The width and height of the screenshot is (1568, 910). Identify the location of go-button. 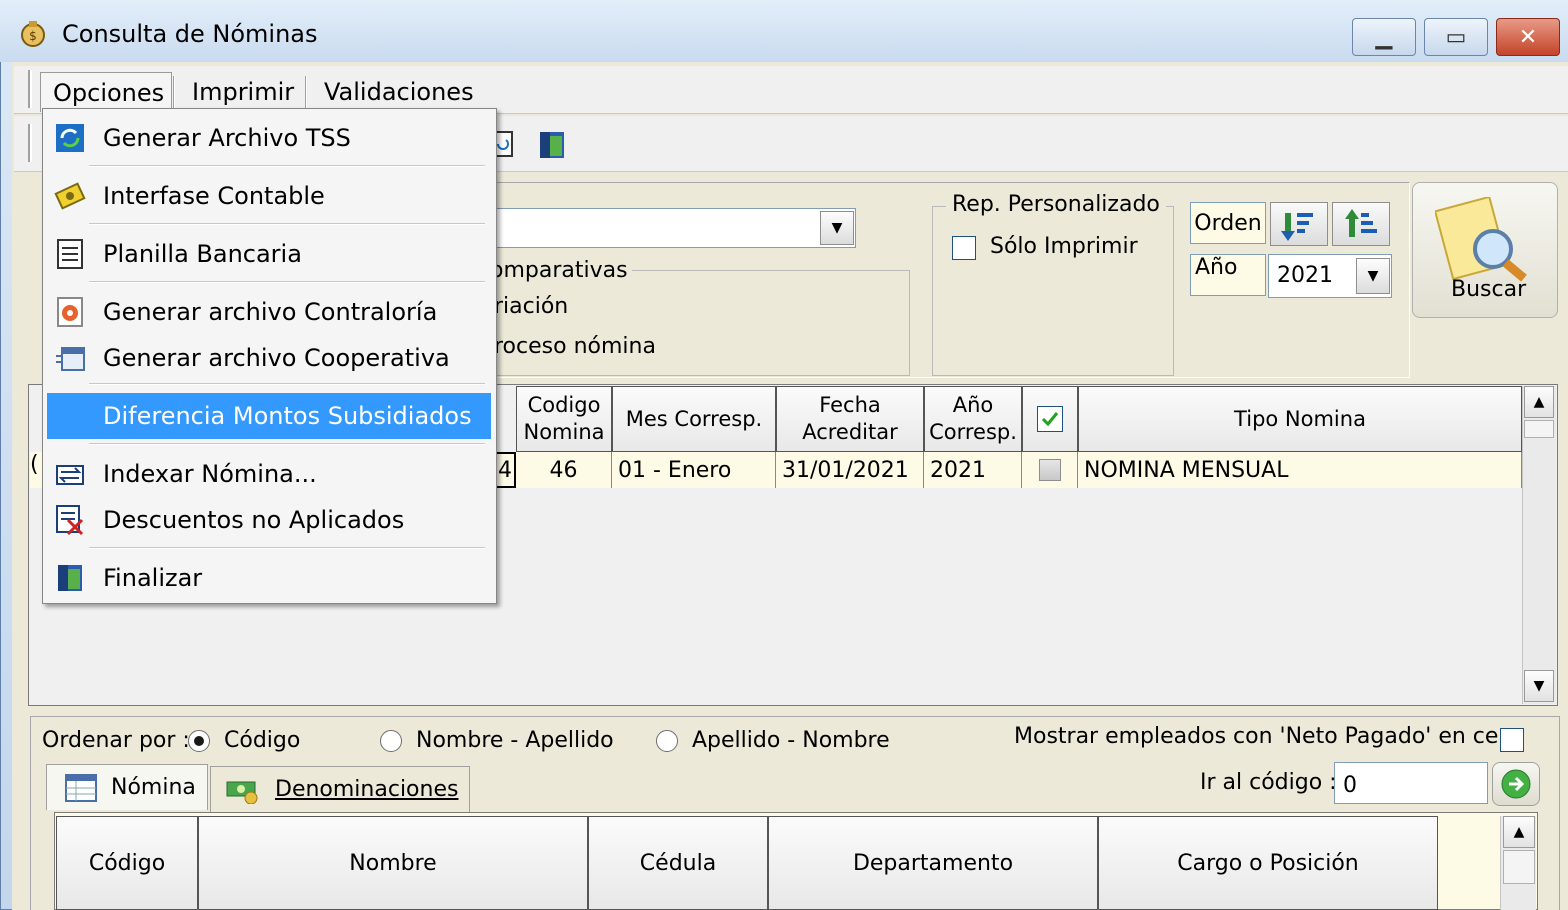
(1516, 784).